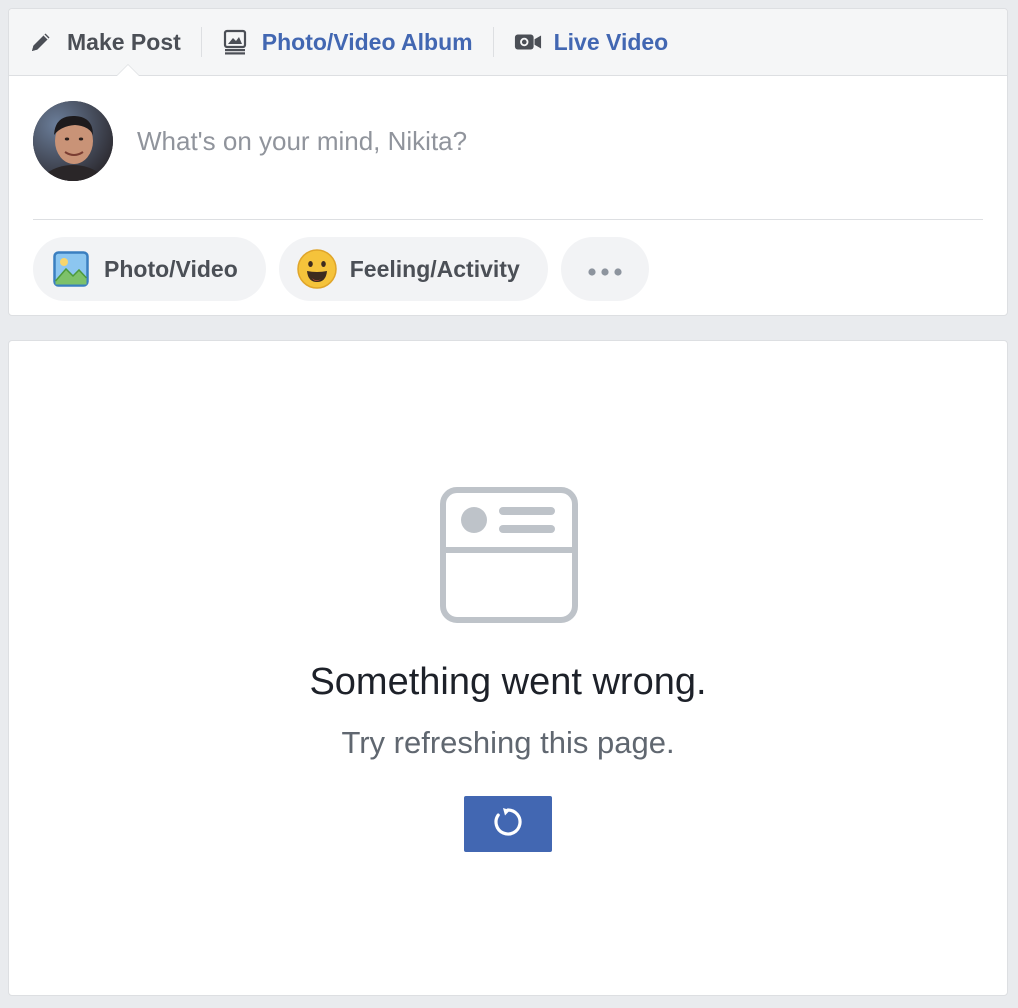 This screenshot has height=1008, width=1018. Describe the element at coordinates (611, 41) in the screenshot. I see `tab-live-video-label: Live Video` at that location.